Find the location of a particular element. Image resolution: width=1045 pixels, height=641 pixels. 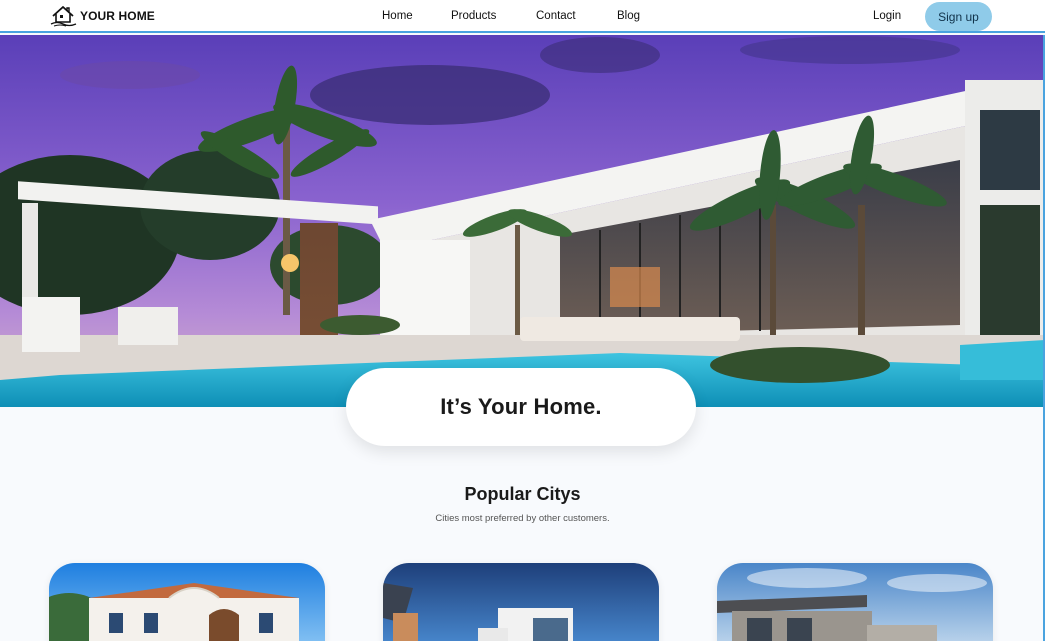

nav-link-blog: Blog is located at coordinates (628, 16).